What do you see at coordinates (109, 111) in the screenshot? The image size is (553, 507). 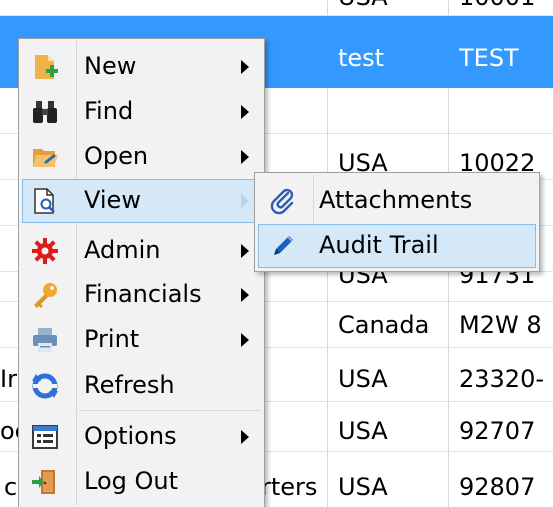 I see `menu-item-label: Find` at bounding box center [109, 111].